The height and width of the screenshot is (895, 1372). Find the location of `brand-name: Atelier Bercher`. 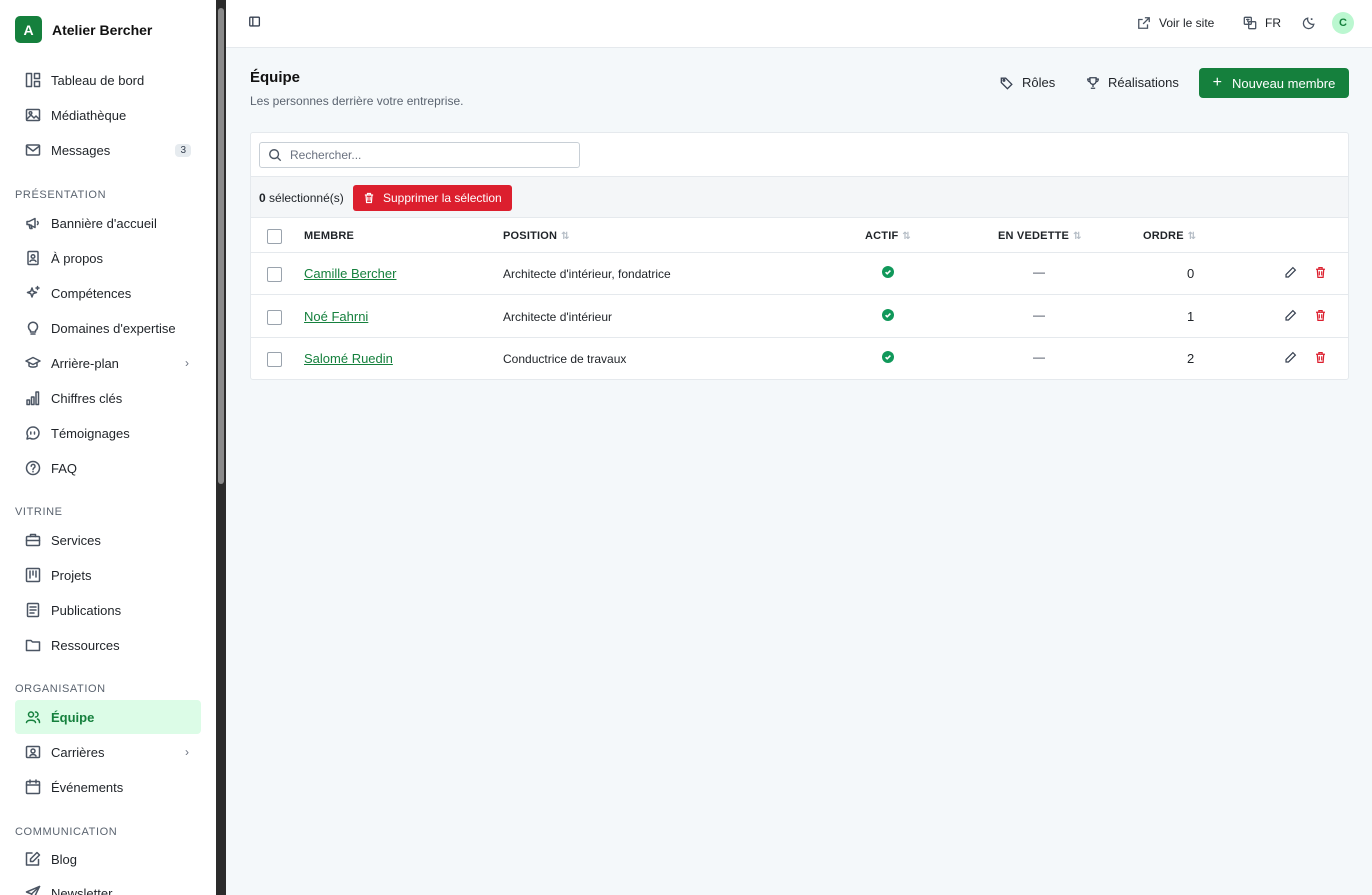

brand-name: Atelier Bercher is located at coordinates (102, 29).